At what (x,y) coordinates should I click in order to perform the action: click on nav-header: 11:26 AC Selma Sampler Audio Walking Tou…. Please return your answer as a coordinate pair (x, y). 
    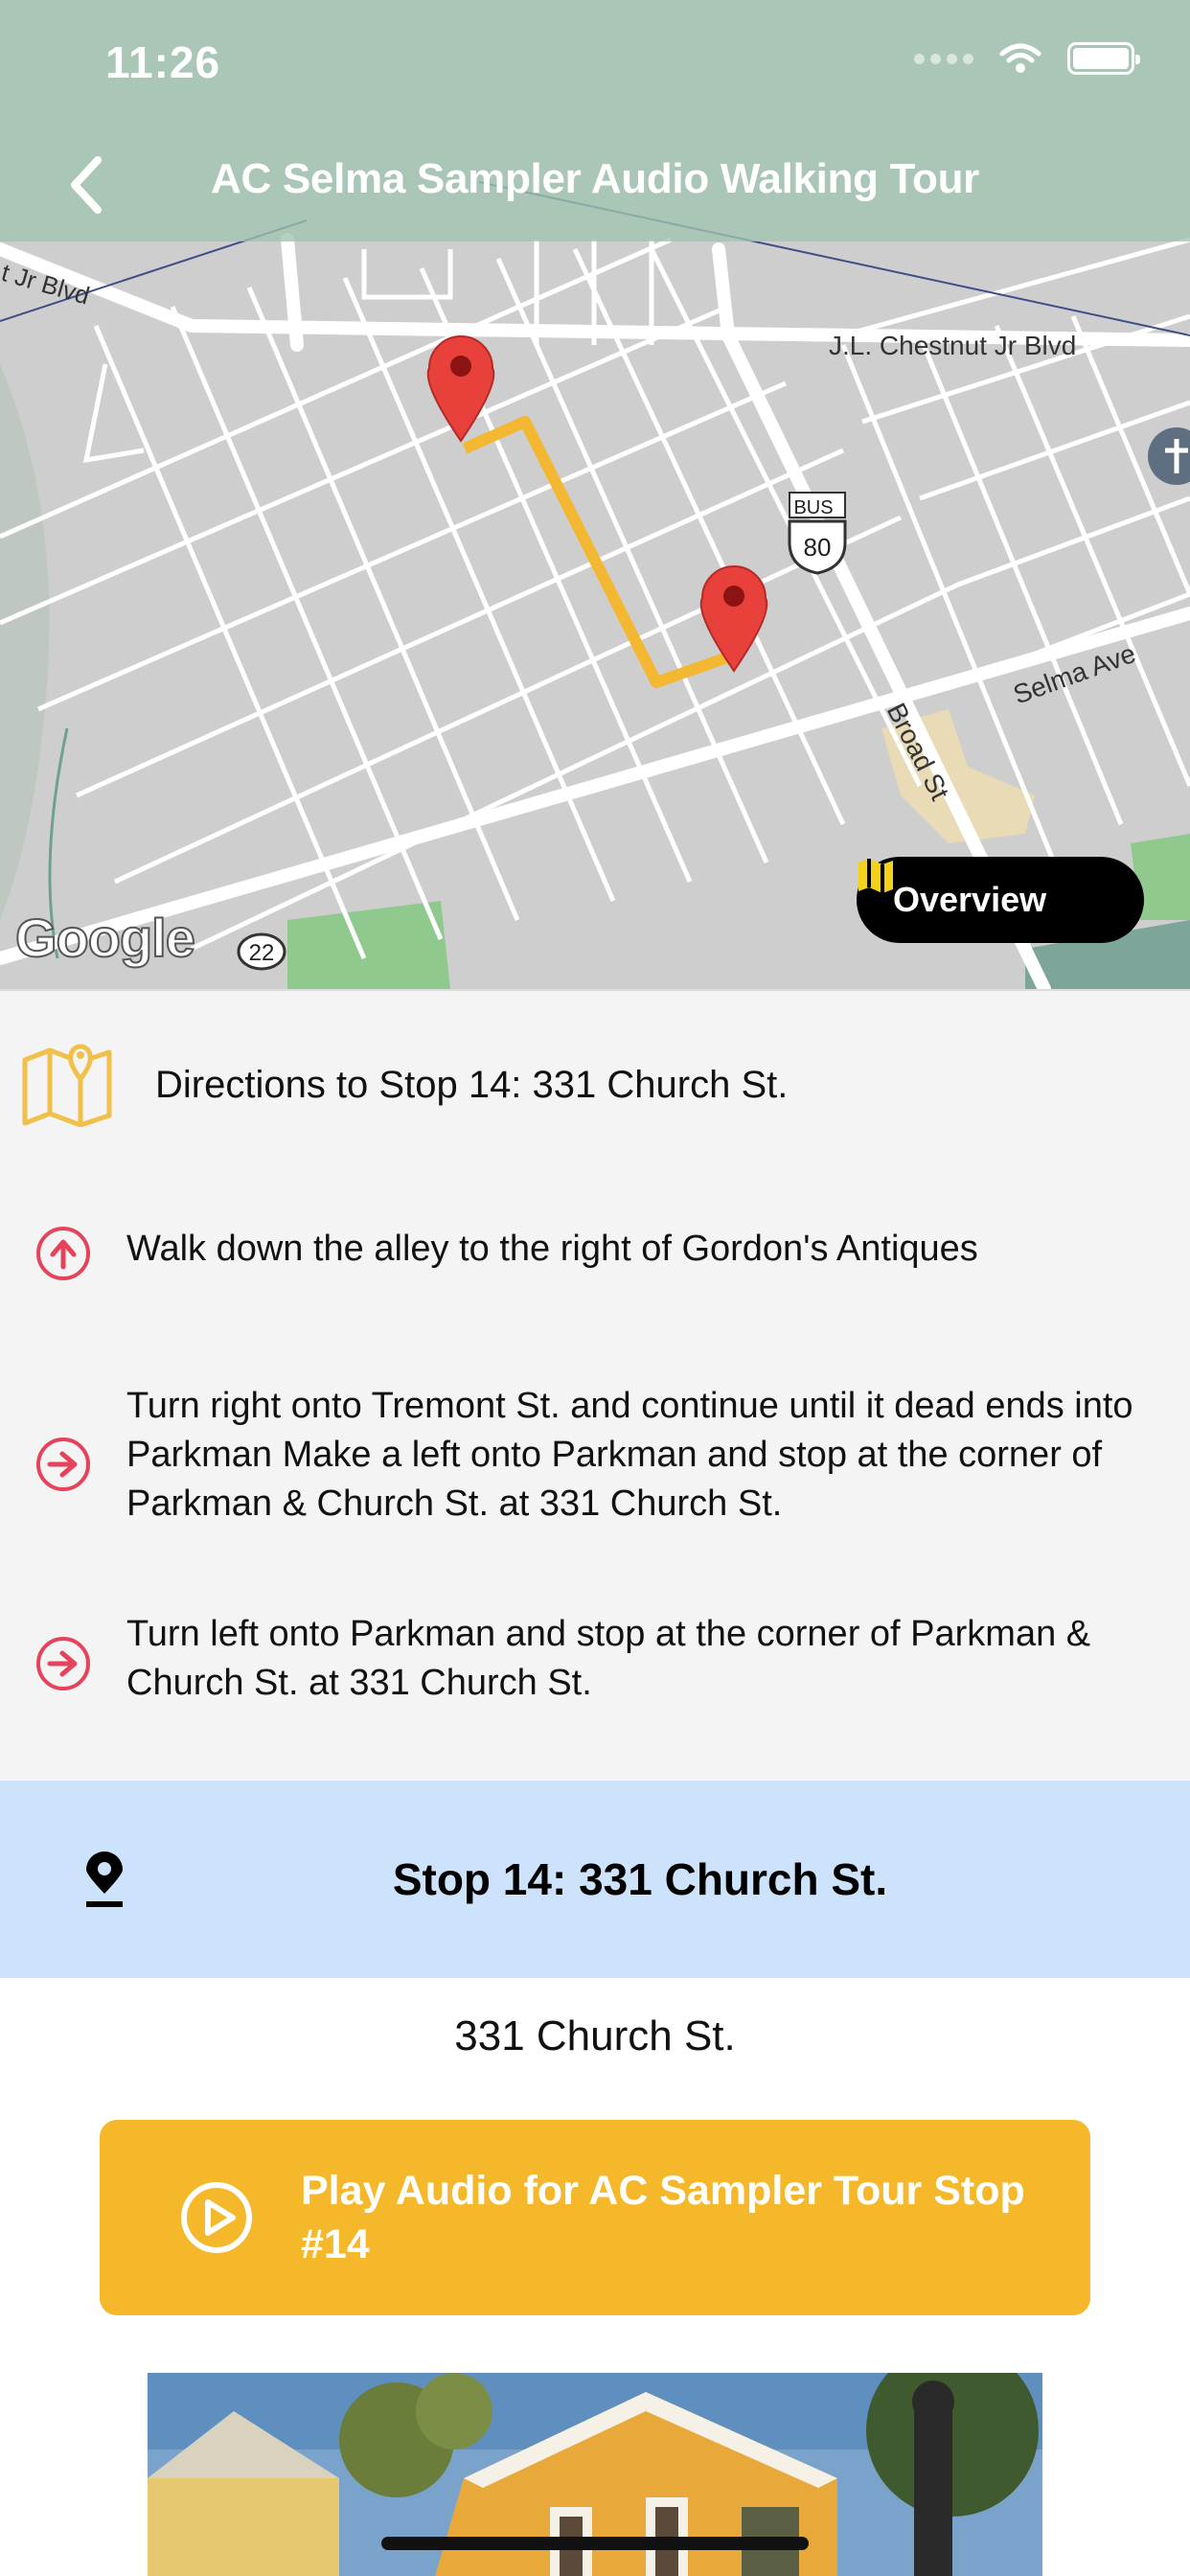
    Looking at the image, I should click on (595, 121).